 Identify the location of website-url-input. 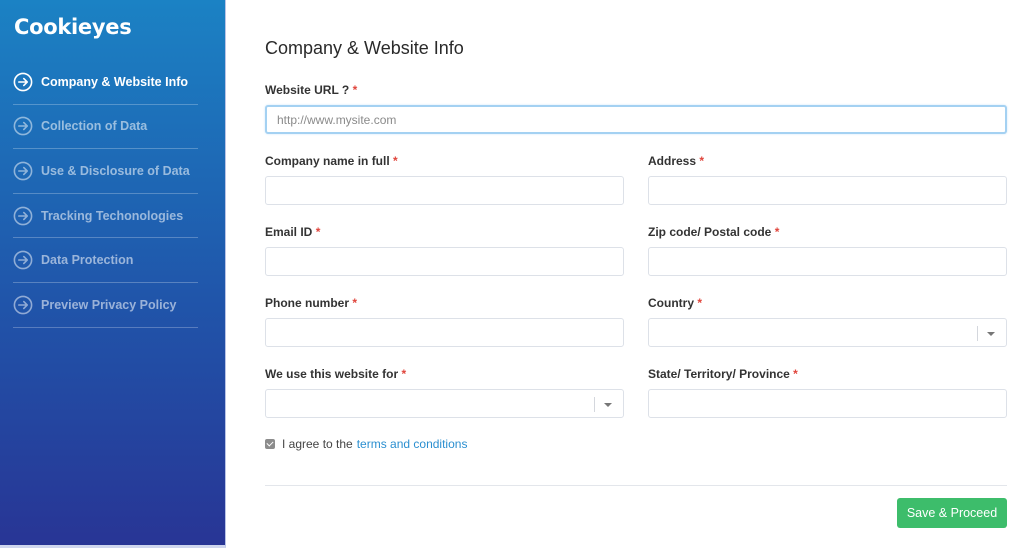
(636, 119).